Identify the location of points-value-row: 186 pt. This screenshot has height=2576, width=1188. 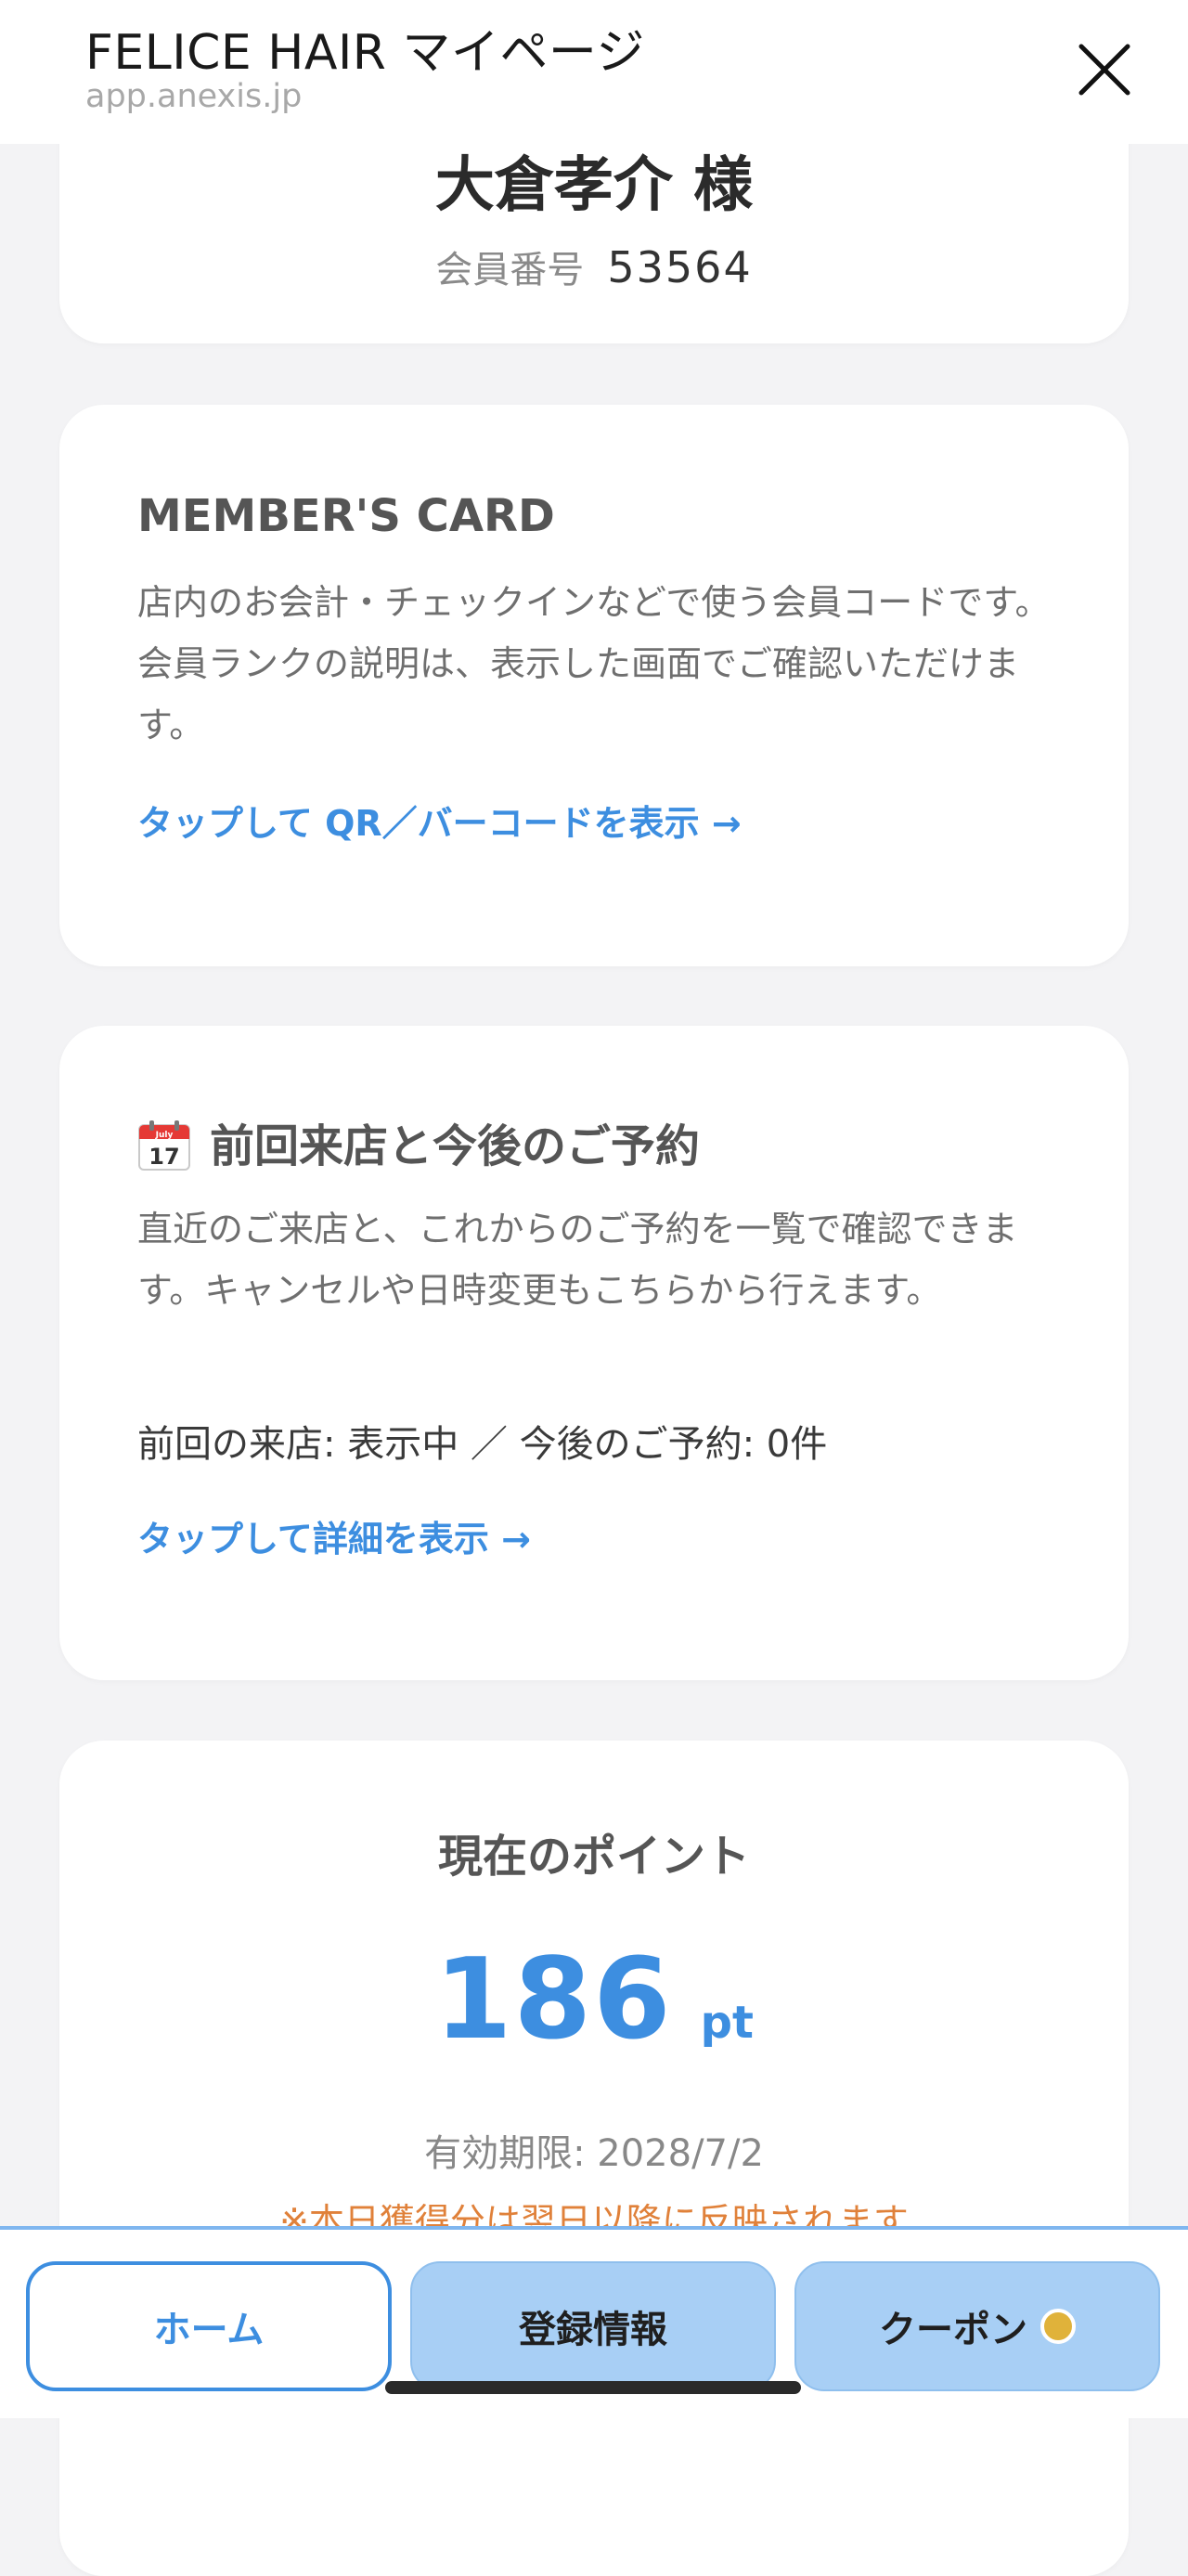
(594, 2000).